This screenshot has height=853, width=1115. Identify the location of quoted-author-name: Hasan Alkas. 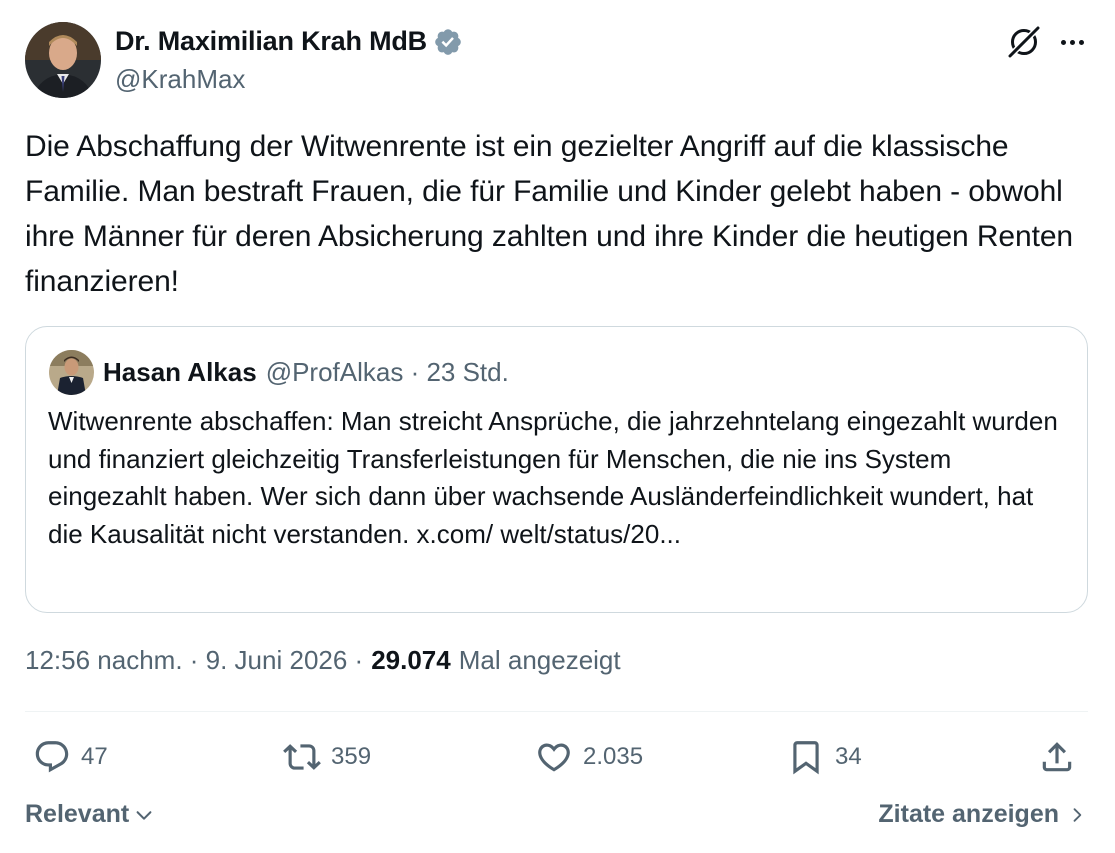
(180, 372).